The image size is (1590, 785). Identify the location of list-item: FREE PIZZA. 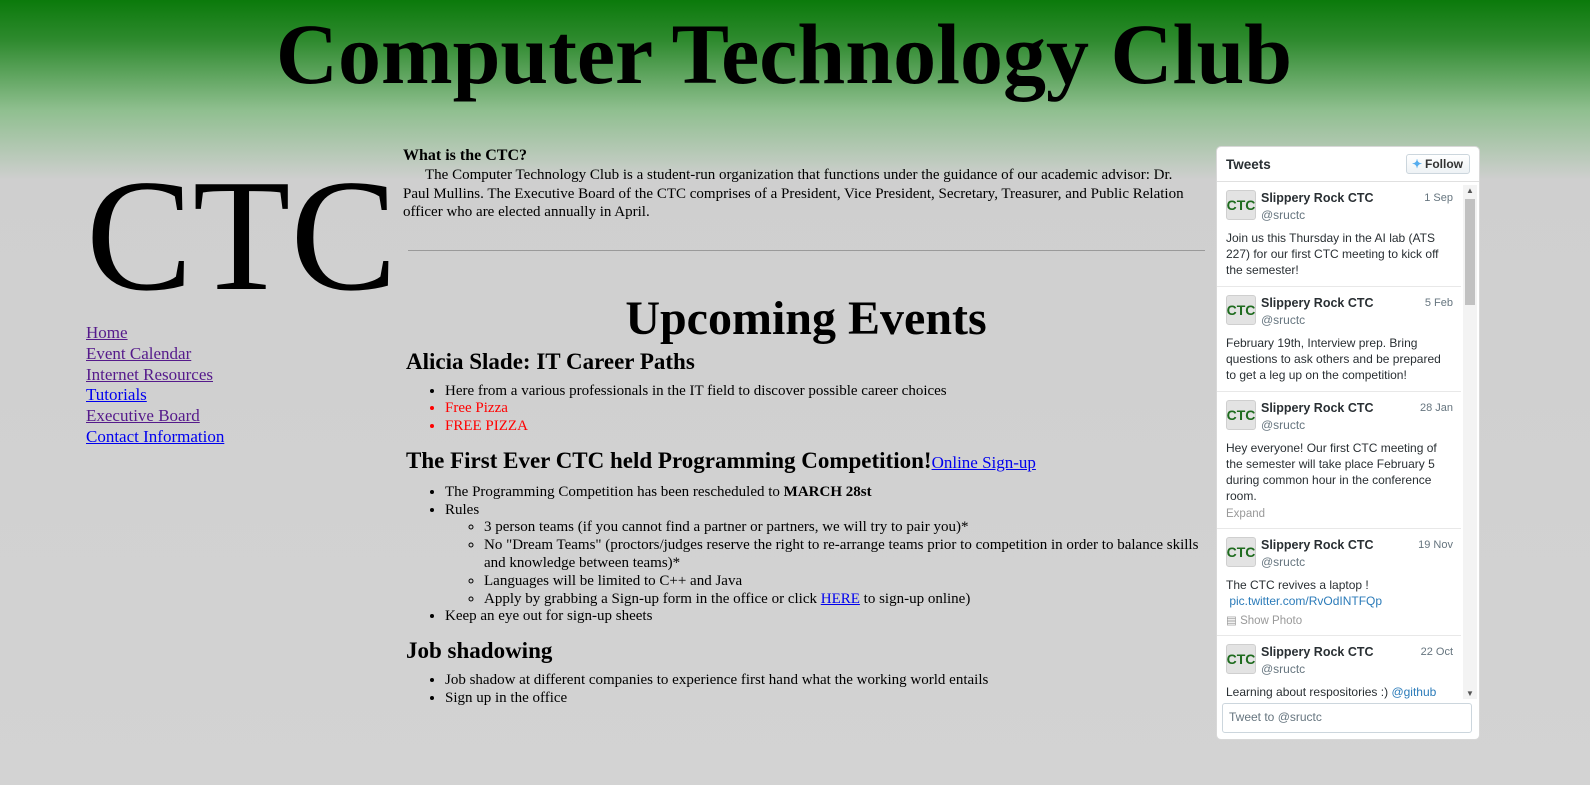
(825, 427).